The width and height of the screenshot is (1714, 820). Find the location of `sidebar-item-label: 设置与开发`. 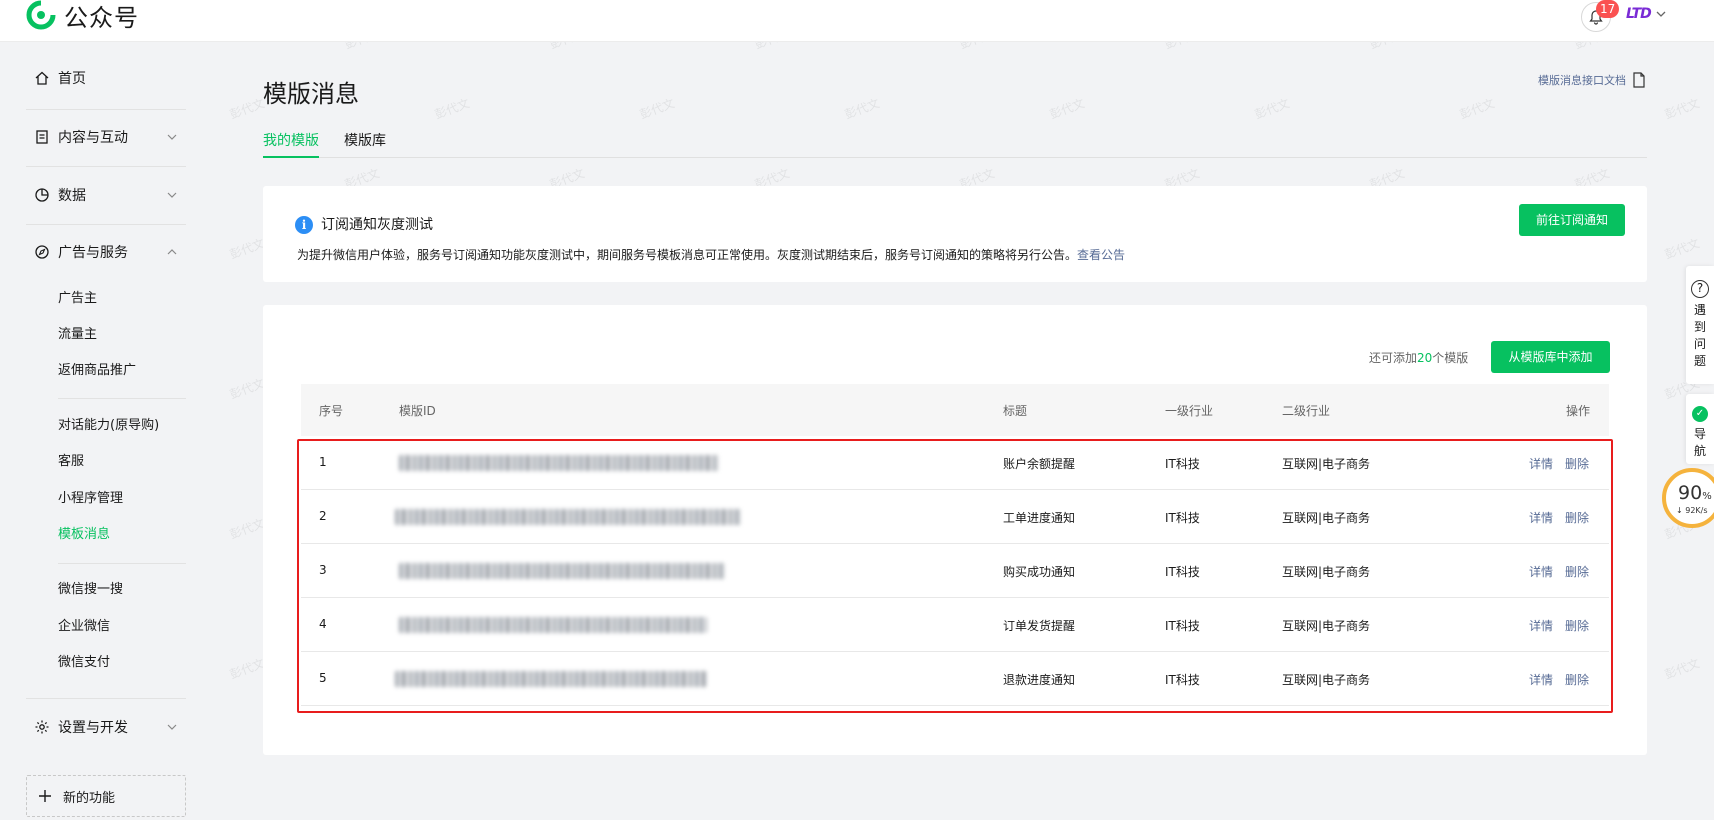

sidebar-item-label: 设置与开发 is located at coordinates (93, 728).